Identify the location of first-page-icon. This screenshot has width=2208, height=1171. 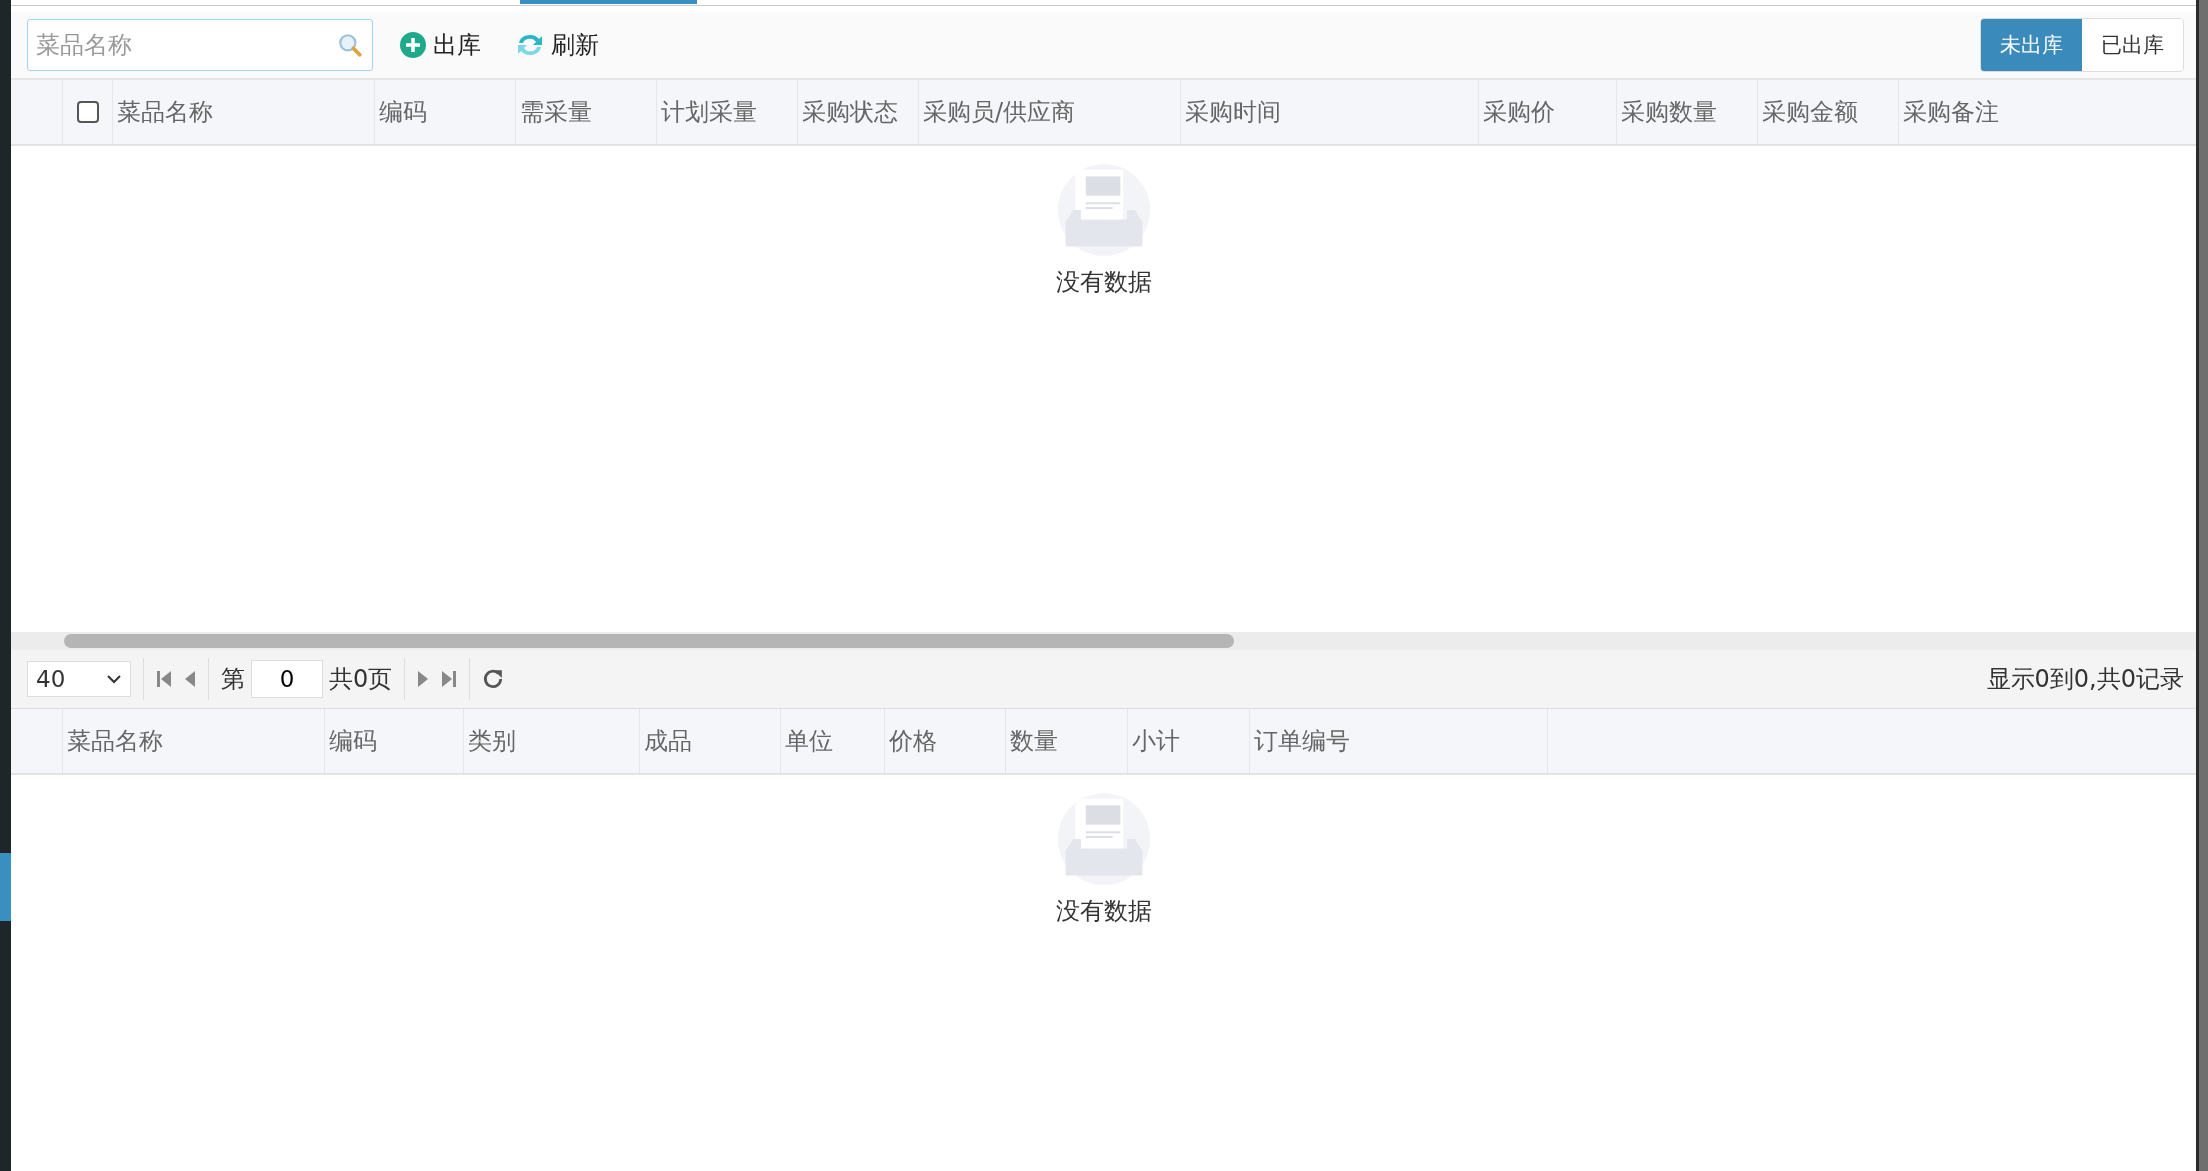
(164, 679).